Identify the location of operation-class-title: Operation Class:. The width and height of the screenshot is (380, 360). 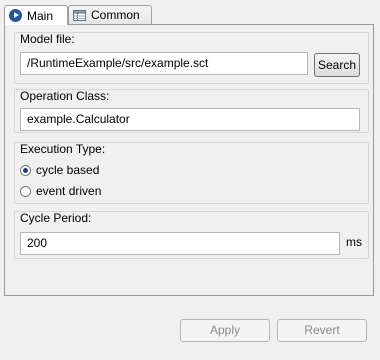
(65, 96).